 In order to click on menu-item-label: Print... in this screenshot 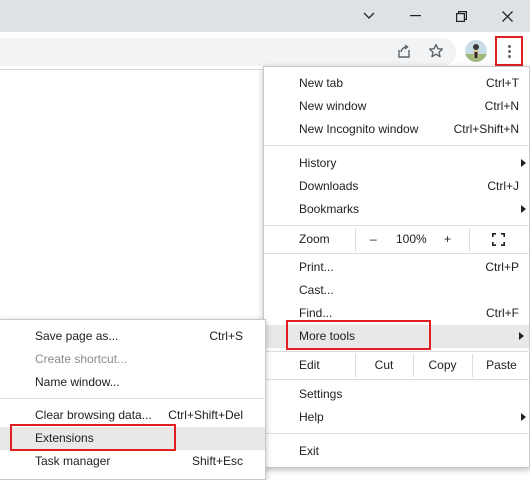, I will do `click(316, 267)`.